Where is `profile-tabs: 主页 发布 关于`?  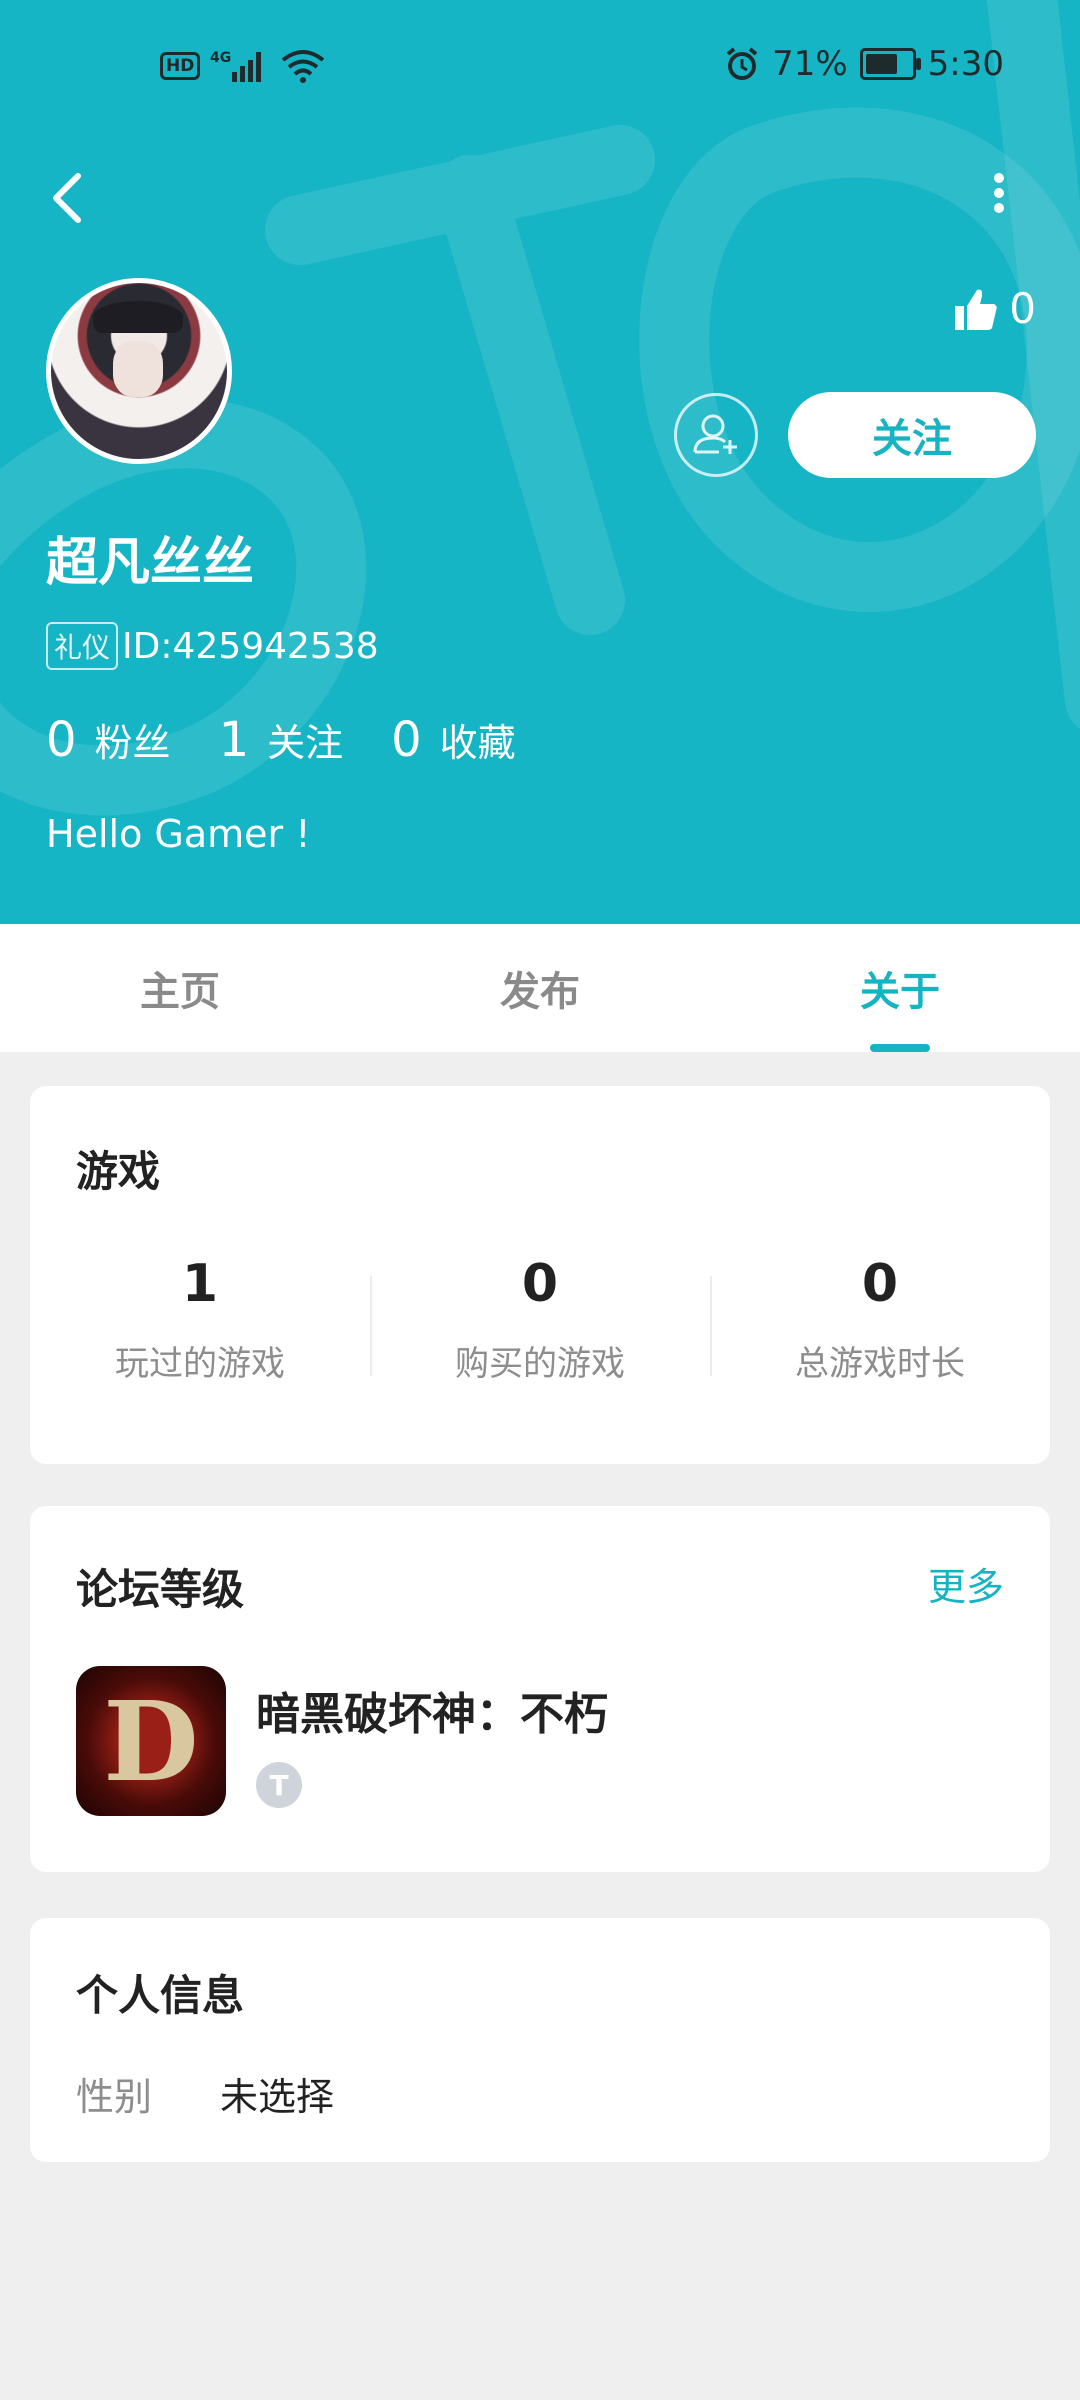 profile-tabs: 主页 发布 关于 is located at coordinates (540, 988).